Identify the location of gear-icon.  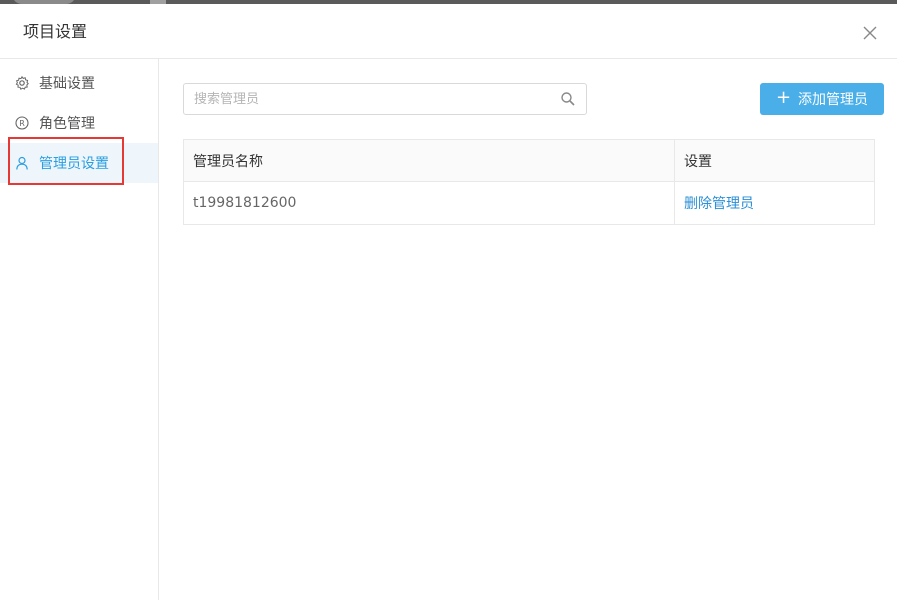
(22, 83).